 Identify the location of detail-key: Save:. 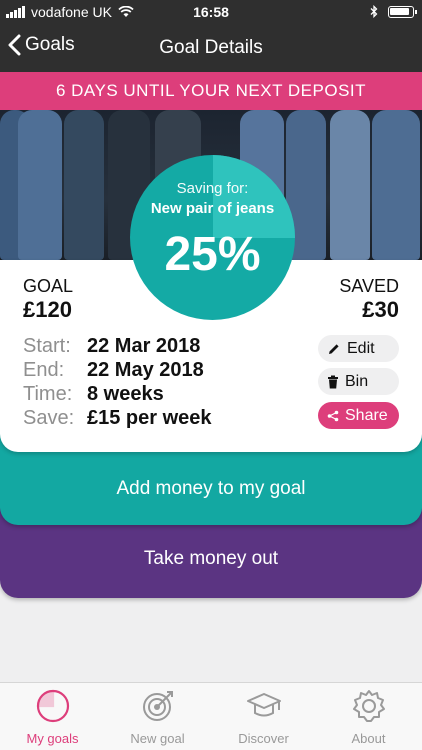
(49, 418).